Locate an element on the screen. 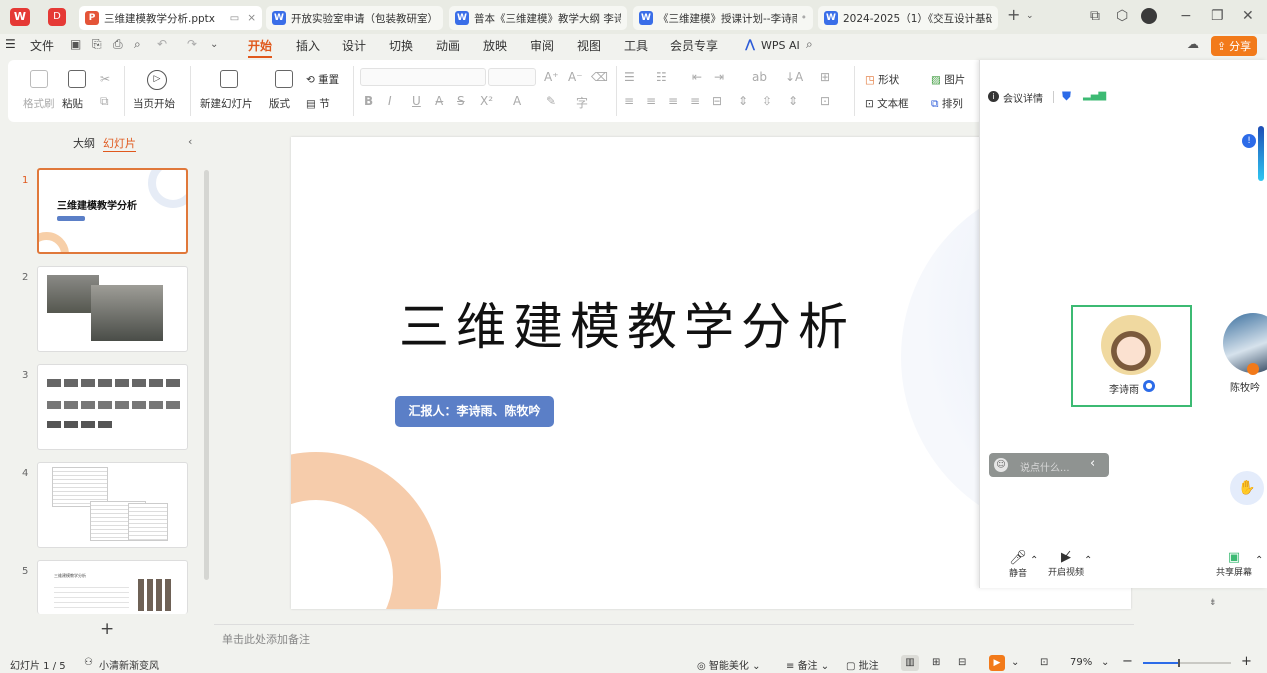 The width and height of the screenshot is (1267, 673). bold-icon: B is located at coordinates (368, 101).